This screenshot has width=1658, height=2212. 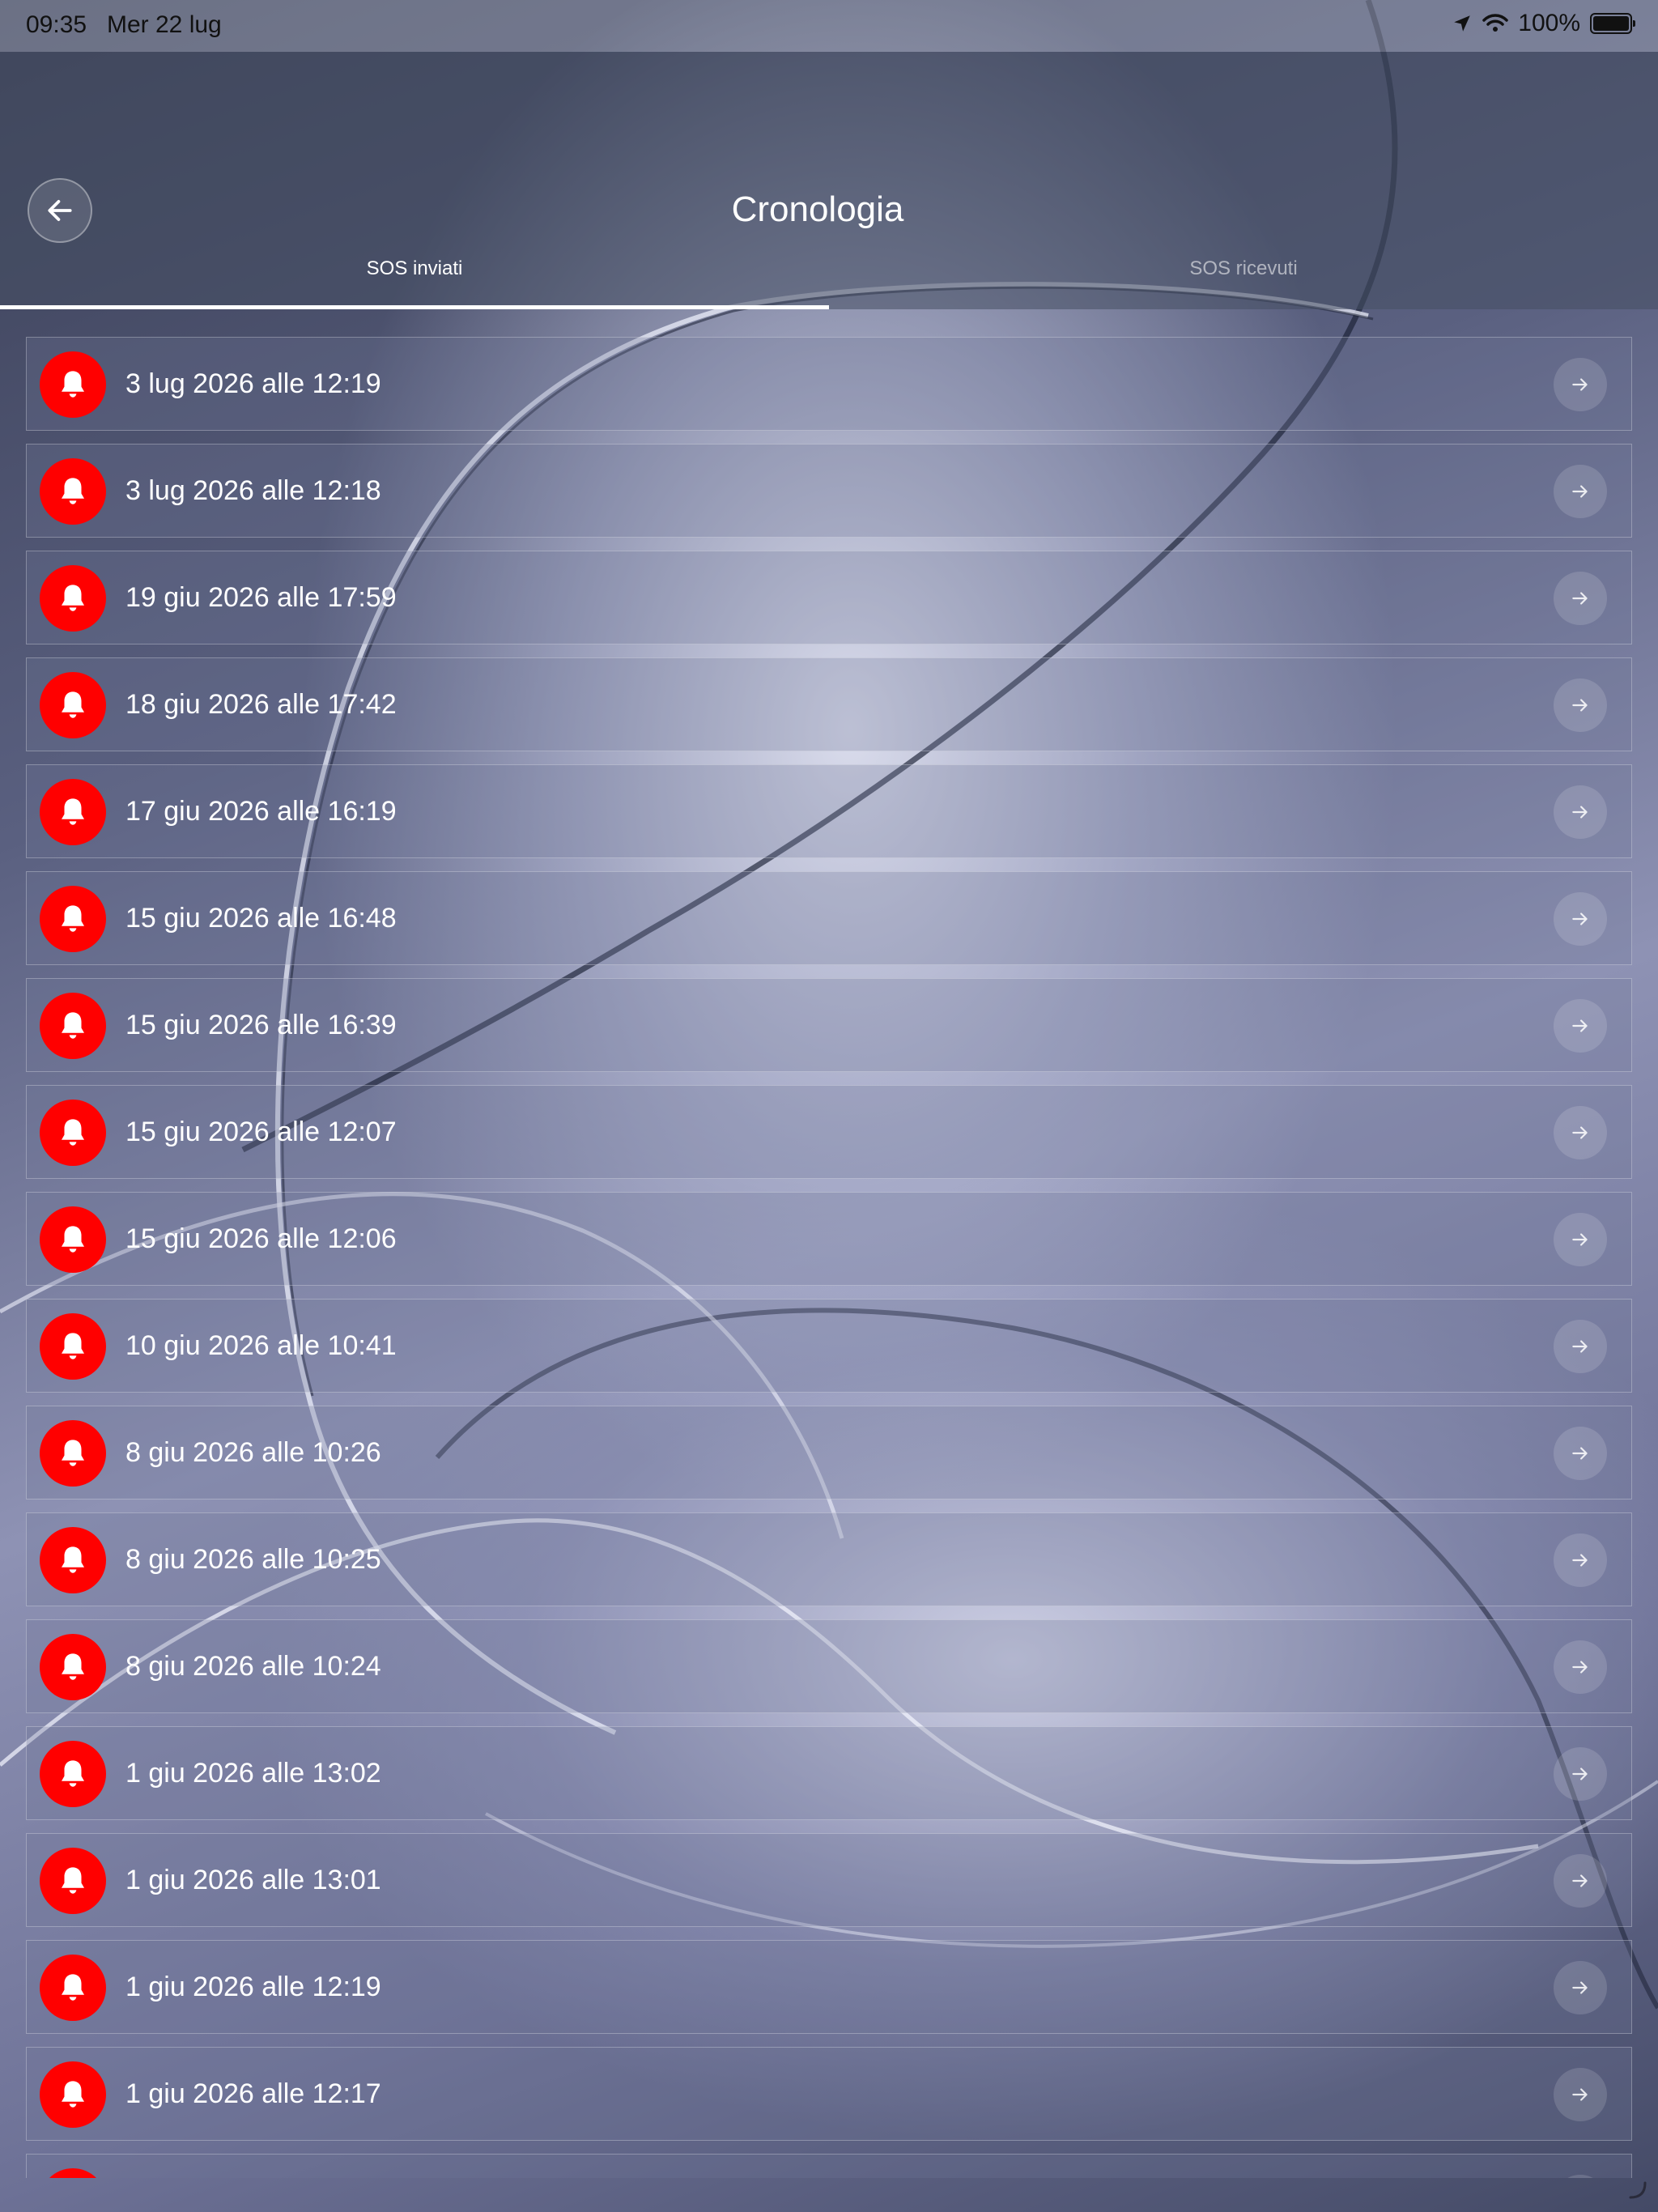 I want to click on history-row: 1 giu 2026 alle 12:17, so click(x=829, y=2094).